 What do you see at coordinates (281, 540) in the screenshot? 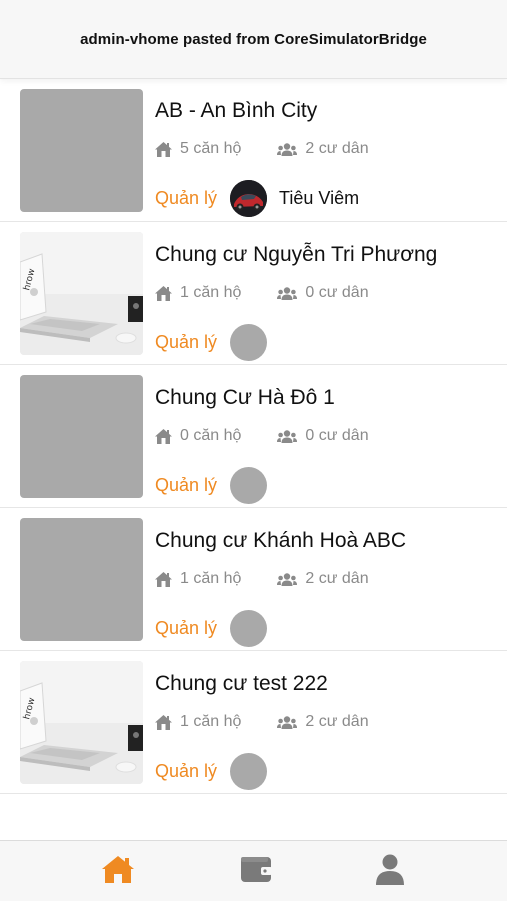
I see `building-name: Chung cư Khánh Hoà ABC` at bounding box center [281, 540].